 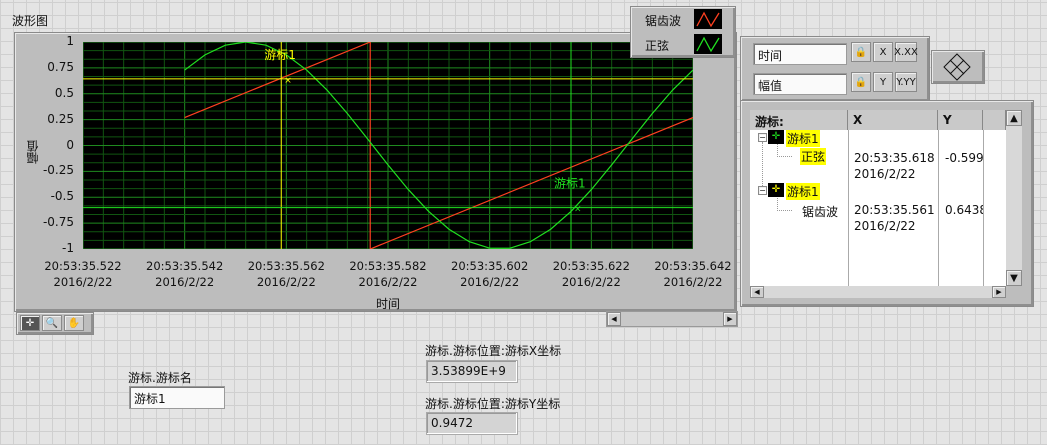 What do you see at coordinates (160, 378) in the screenshot?
I see `cursor-name-label: 游标.游标名` at bounding box center [160, 378].